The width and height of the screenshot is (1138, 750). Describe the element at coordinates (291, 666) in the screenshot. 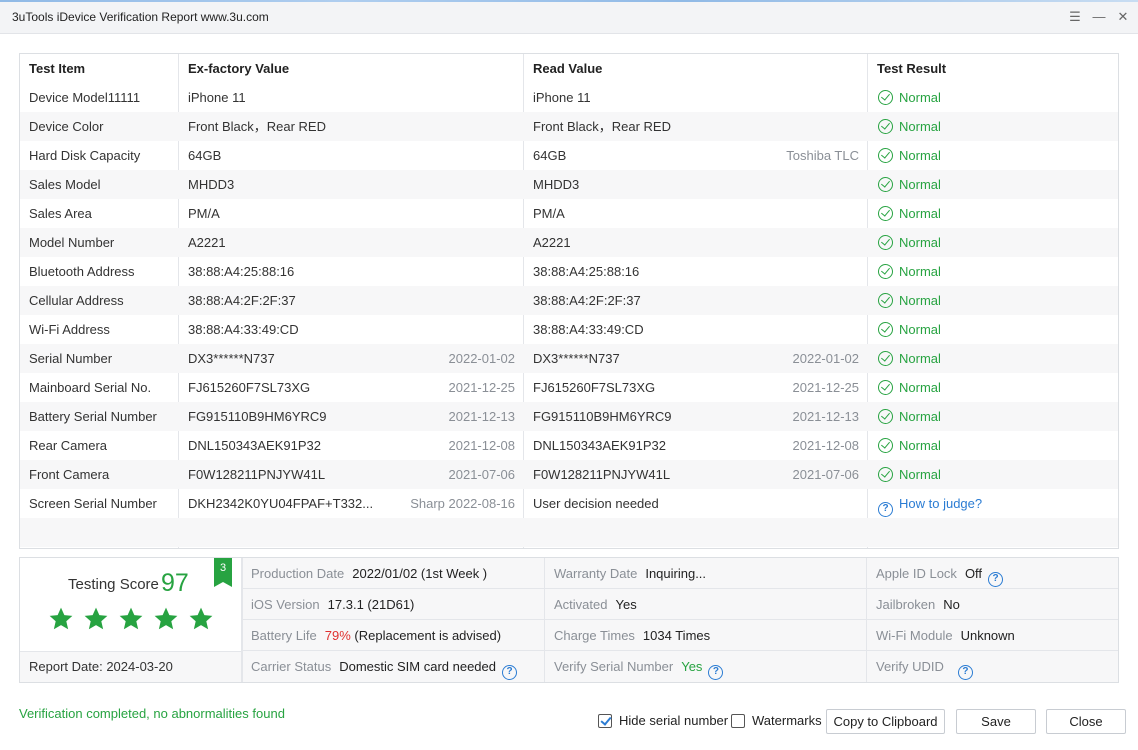

I see `summary-field-label: Carrier Status` at that location.